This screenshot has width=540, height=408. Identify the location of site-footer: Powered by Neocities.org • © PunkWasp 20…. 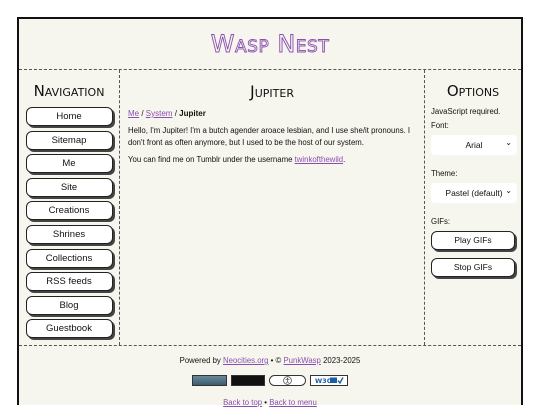
(270, 376).